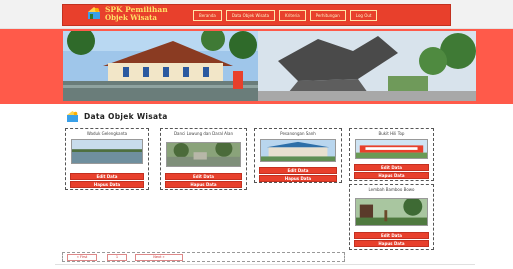  Describe the element at coordinates (126, 116) in the screenshot. I see `section-title: Data Objek Wisata` at that location.